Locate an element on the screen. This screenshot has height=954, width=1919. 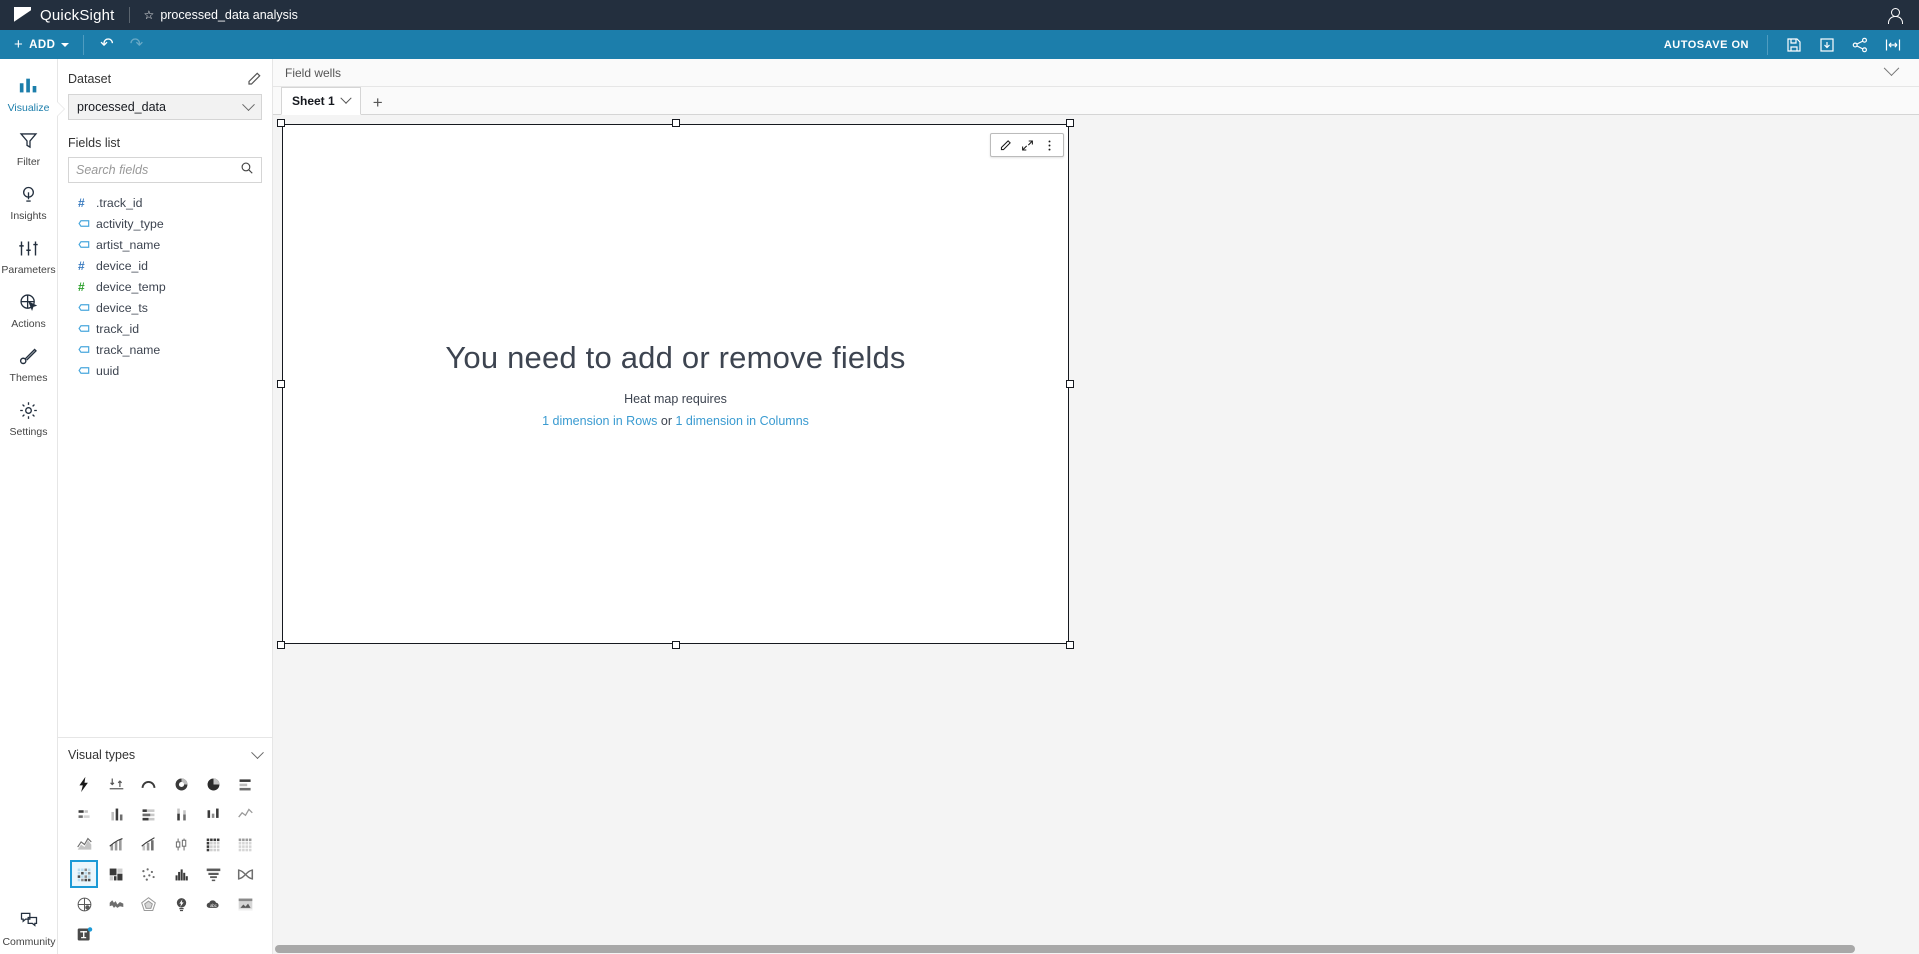
sidebar-item-community: Community is located at coordinates (29, 927).